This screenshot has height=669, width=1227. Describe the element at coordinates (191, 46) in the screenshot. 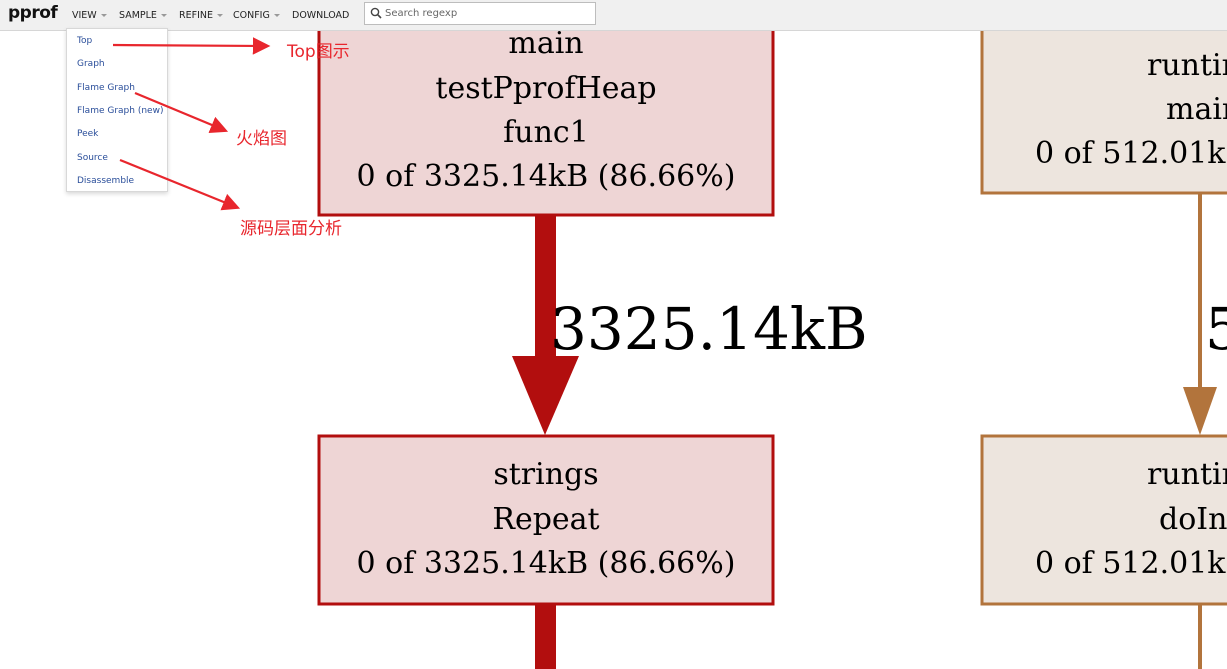

I see `arrow-to-top-label` at that location.